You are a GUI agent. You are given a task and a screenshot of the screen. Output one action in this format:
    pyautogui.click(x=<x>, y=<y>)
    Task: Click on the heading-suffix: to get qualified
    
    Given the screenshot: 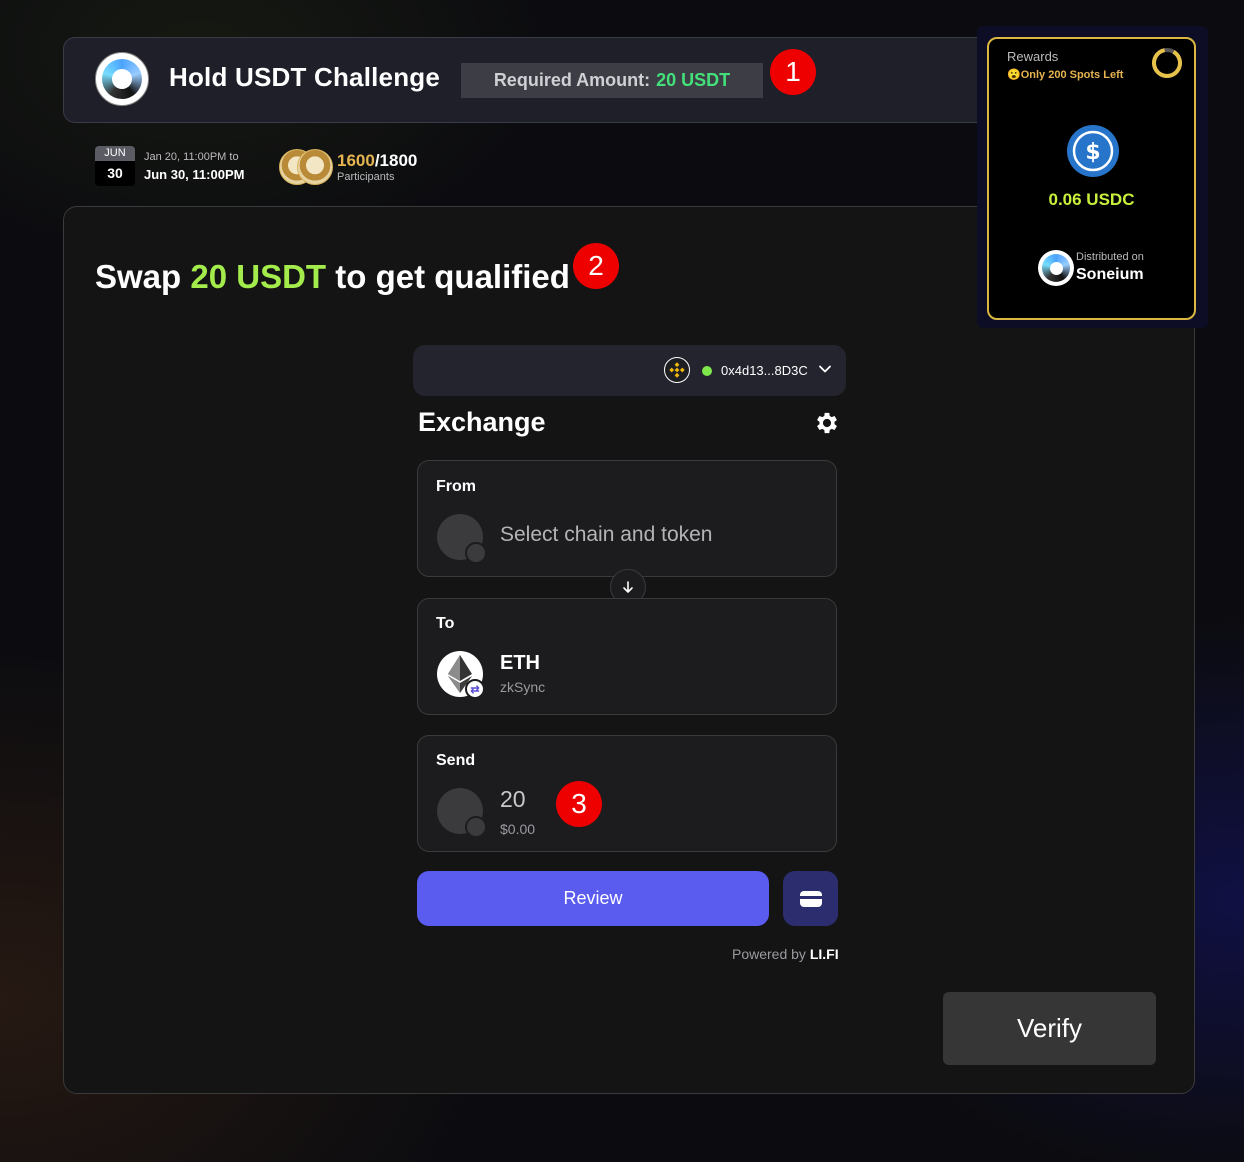 What is the action you would take?
    pyautogui.click(x=452, y=276)
    